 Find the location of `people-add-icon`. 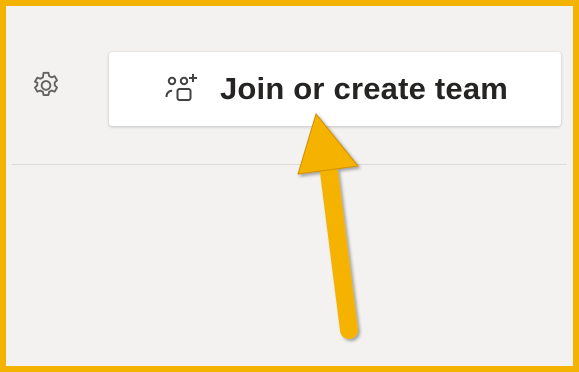

people-add-icon is located at coordinates (182, 89).